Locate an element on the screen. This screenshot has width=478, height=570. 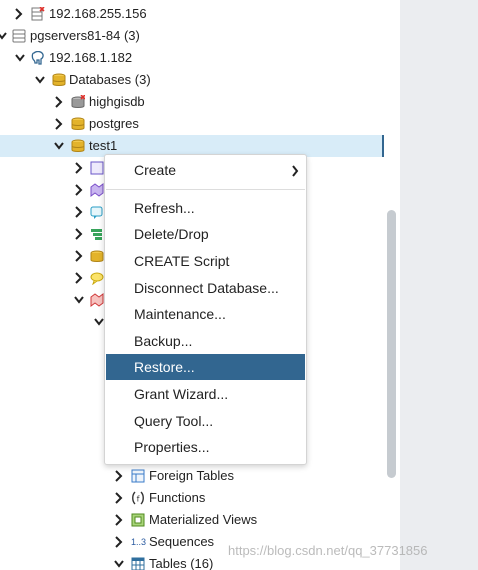
server-a-label: 192.168.255.156 is located at coordinates (98, 13).